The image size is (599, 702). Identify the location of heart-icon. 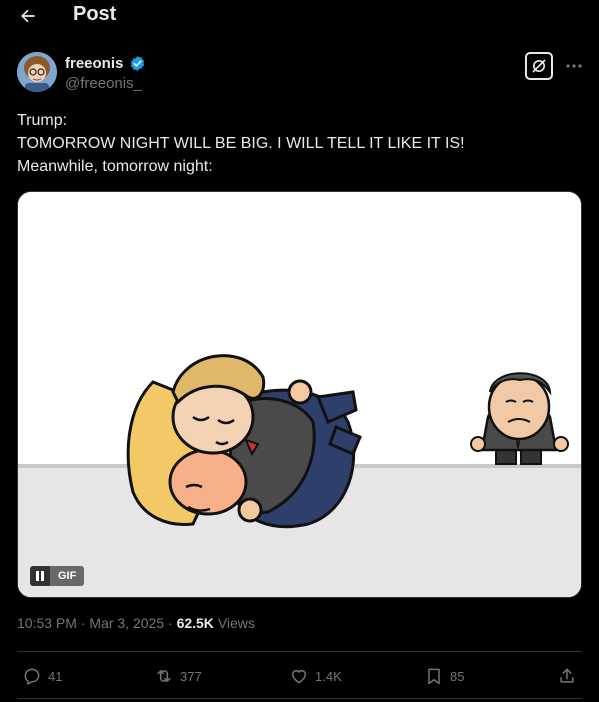
(299, 677).